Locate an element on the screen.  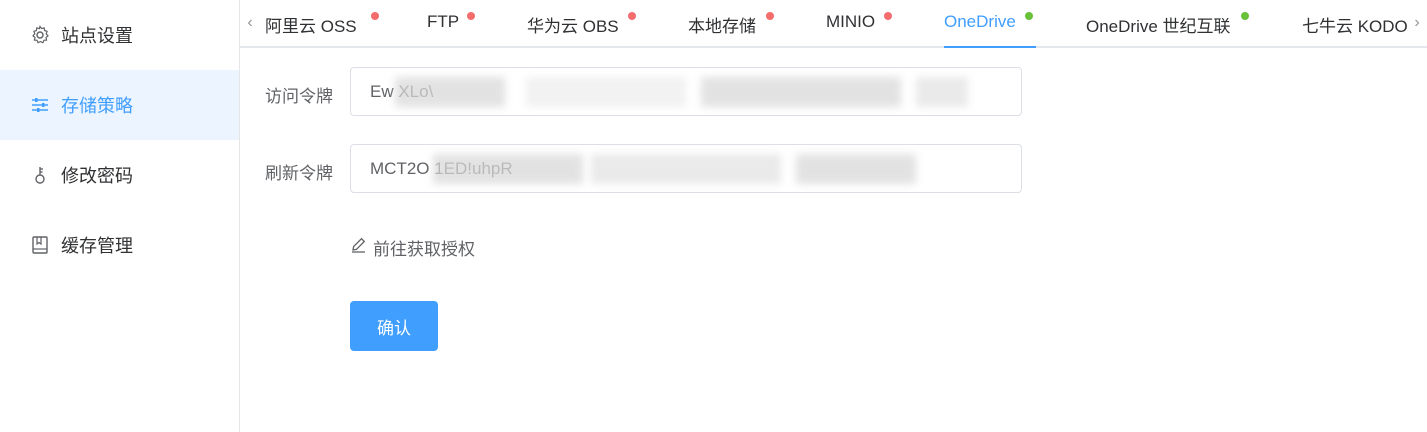
key-icon is located at coordinates (40, 175).